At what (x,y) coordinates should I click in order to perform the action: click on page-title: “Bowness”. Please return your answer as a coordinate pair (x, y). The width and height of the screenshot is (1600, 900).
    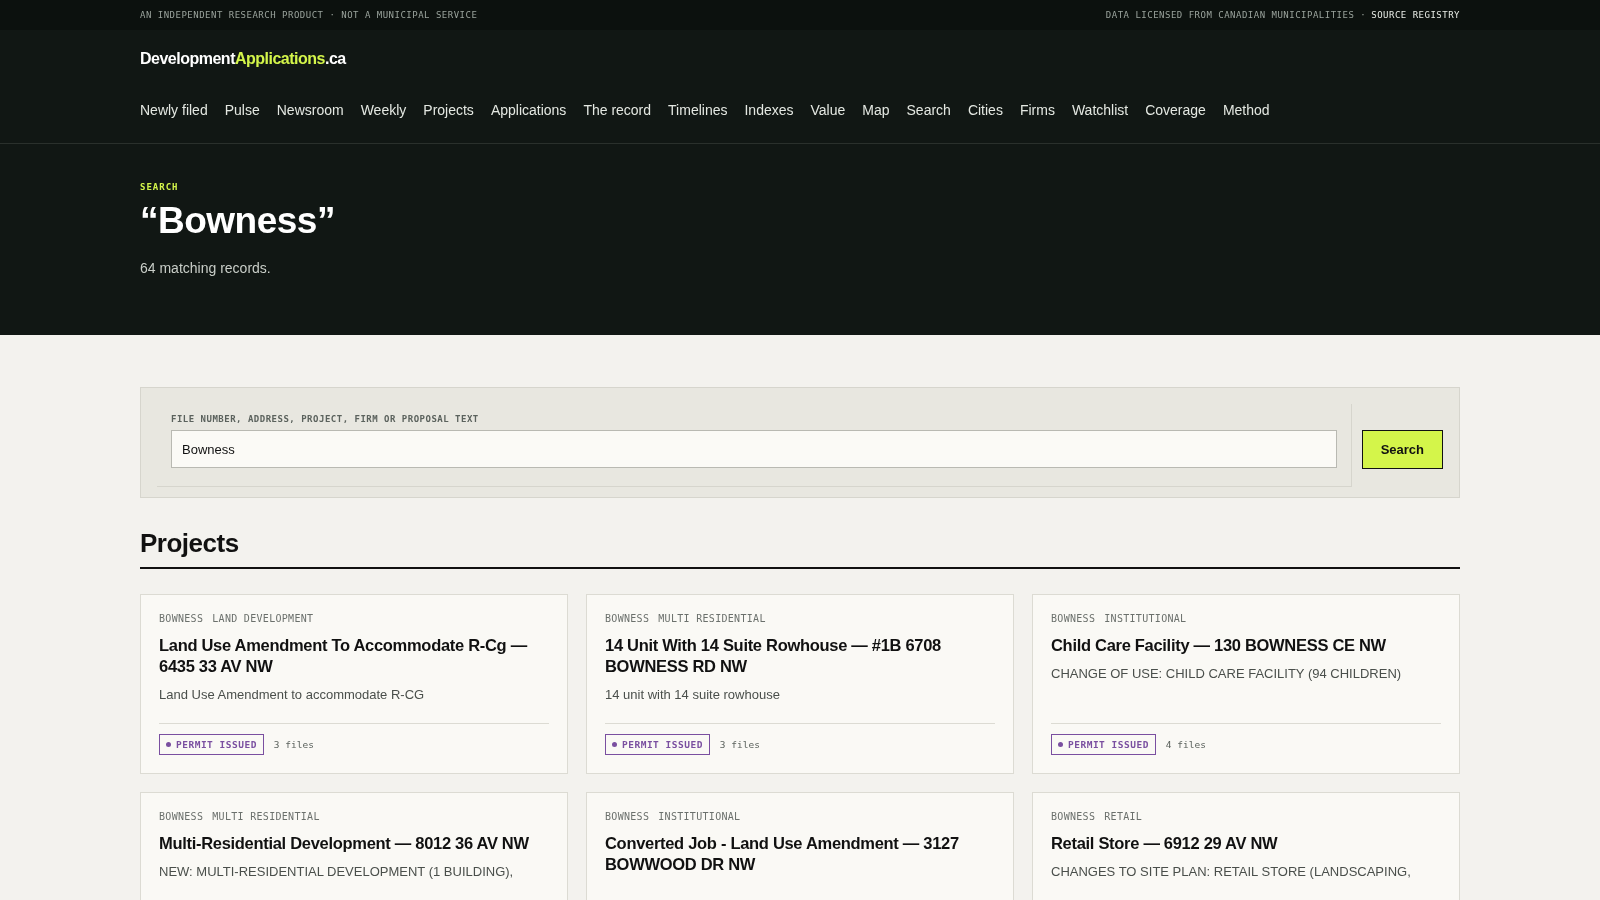
    Looking at the image, I should click on (238, 221).